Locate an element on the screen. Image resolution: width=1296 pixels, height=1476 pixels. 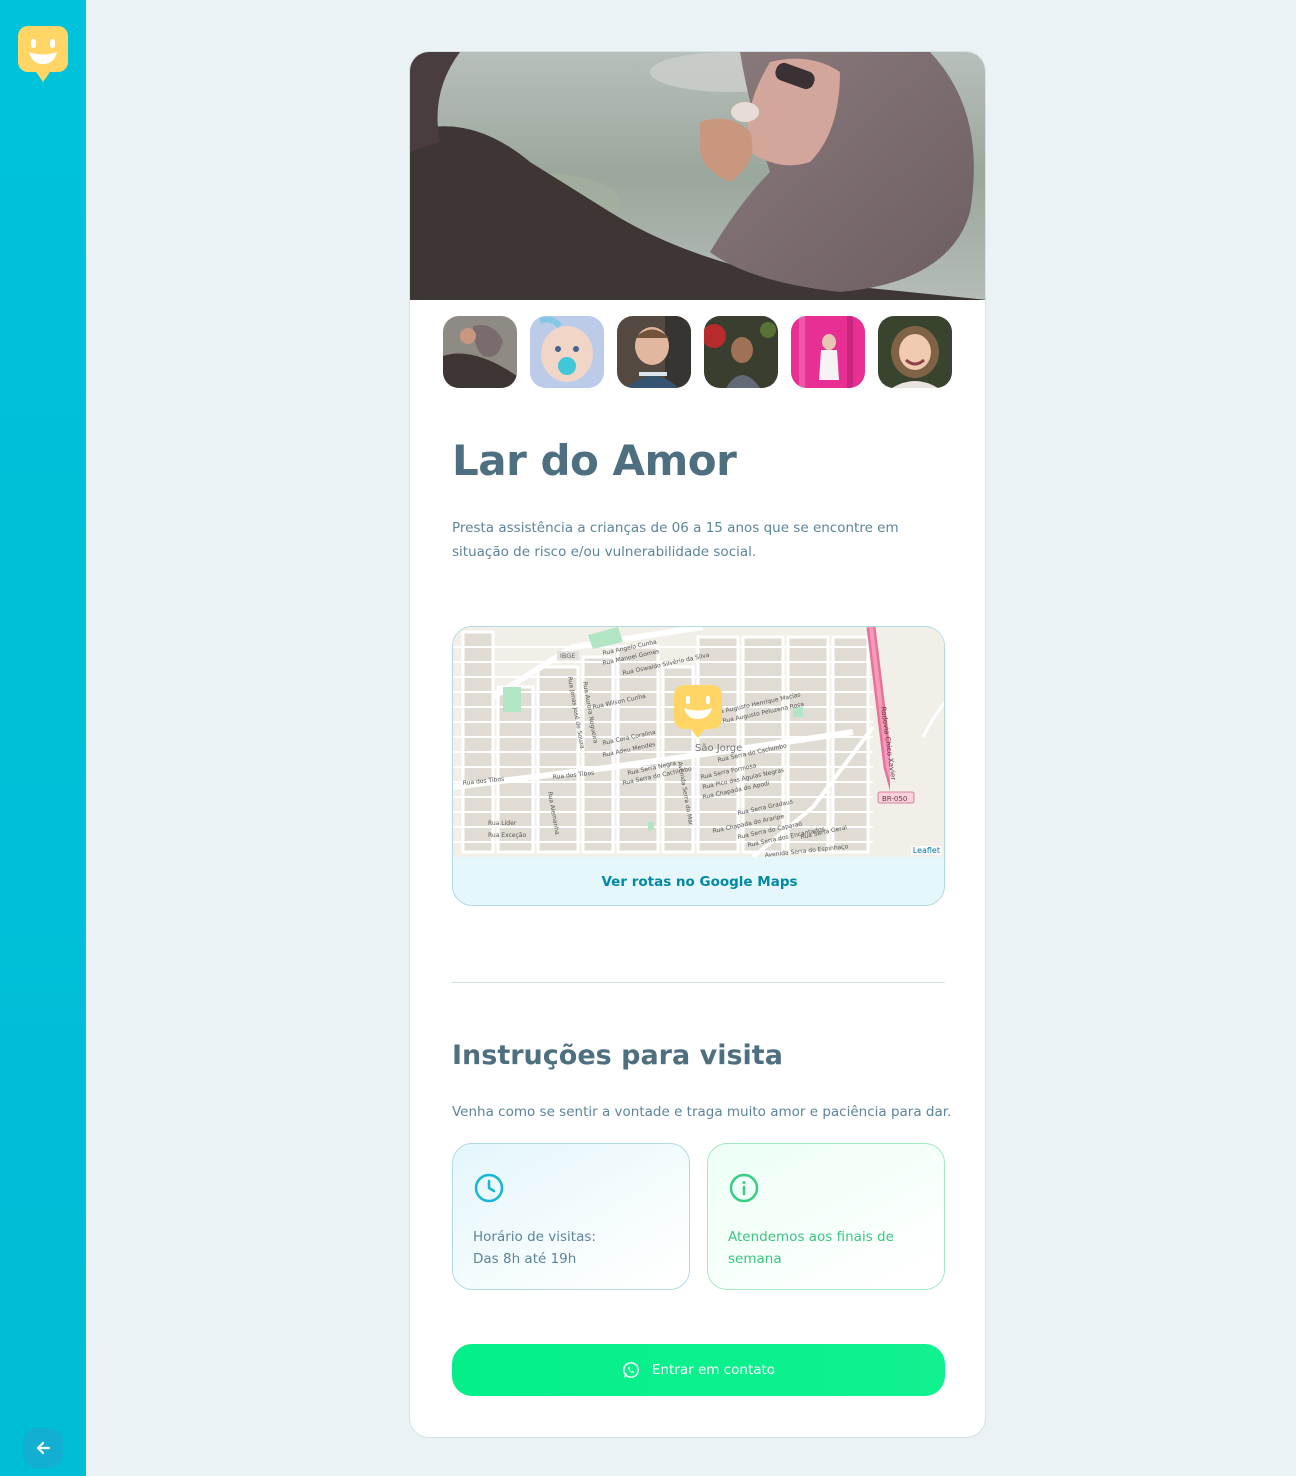
info-icon is located at coordinates (744, 1188).